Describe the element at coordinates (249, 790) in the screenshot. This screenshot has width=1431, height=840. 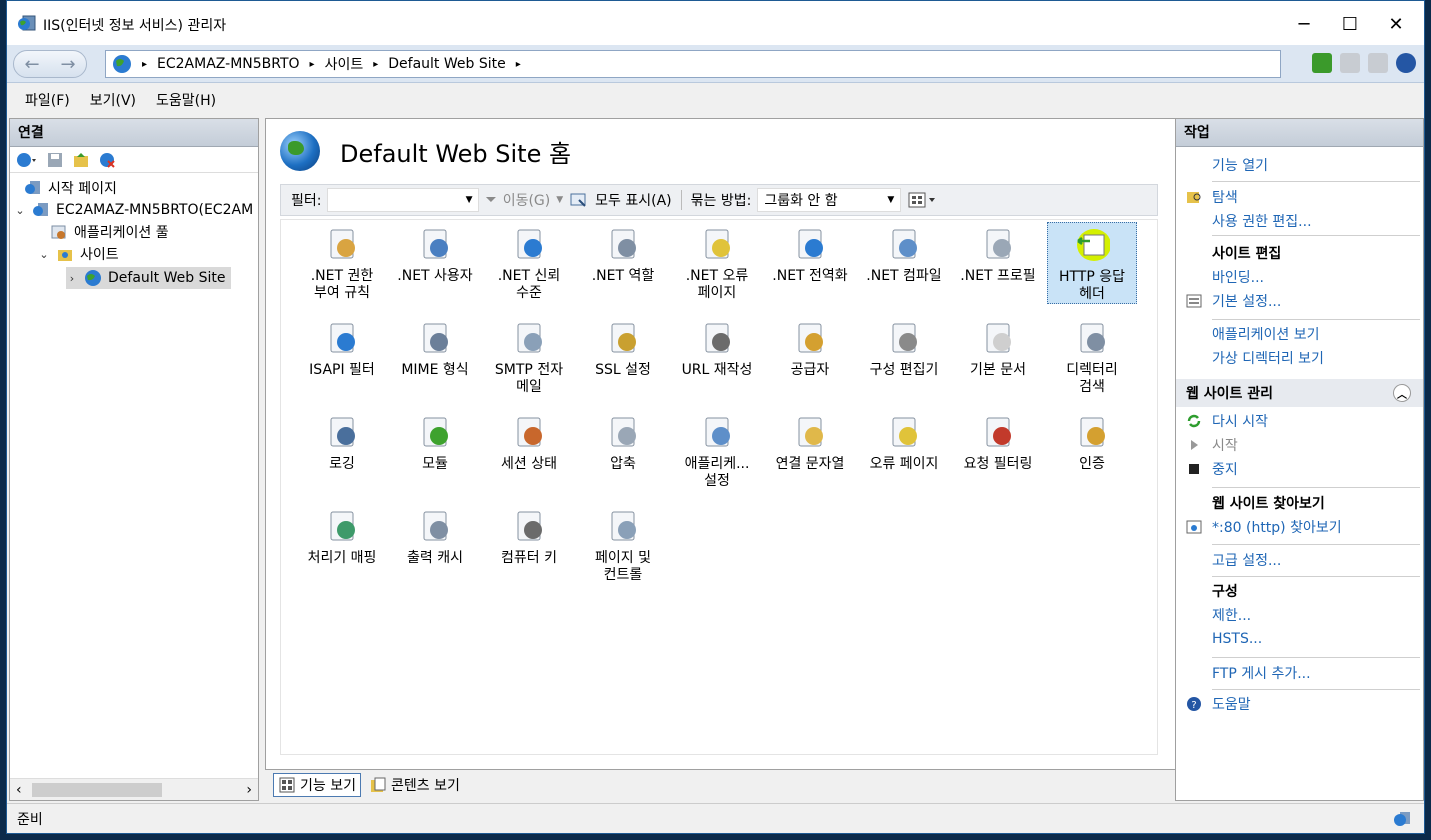
I see `scroll-right-icon: ›` at that location.